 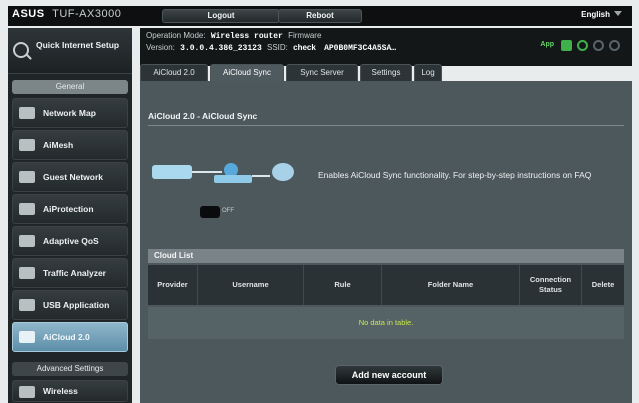 I want to click on model-name: TUF-AX3000, so click(x=87, y=14).